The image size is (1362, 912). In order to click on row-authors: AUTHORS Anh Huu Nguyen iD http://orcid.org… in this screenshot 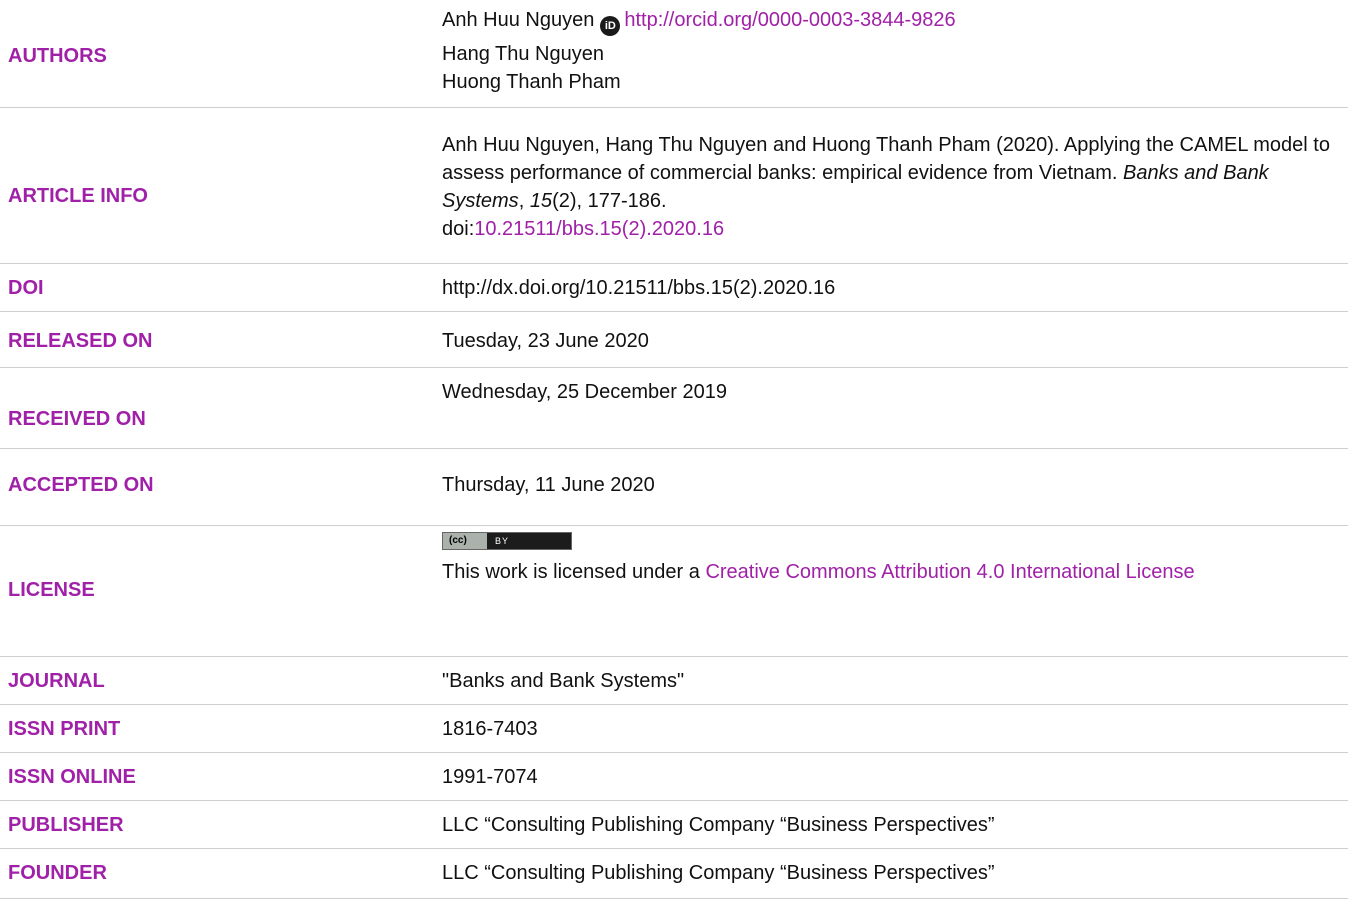, I will do `click(674, 54)`.